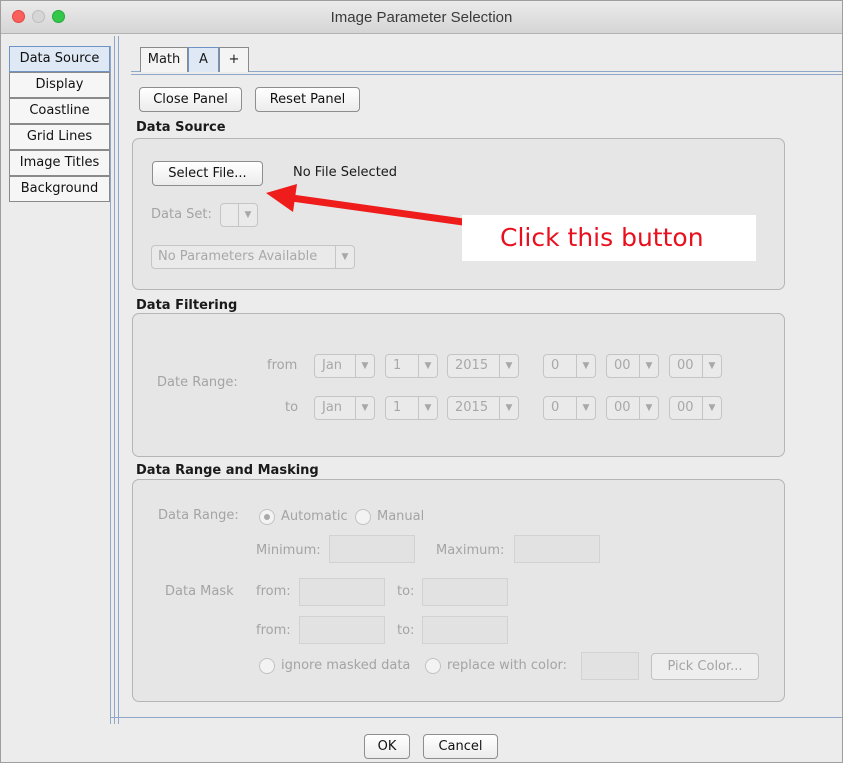  What do you see at coordinates (470, 550) in the screenshot?
I see `maximum-label: Maximum:` at bounding box center [470, 550].